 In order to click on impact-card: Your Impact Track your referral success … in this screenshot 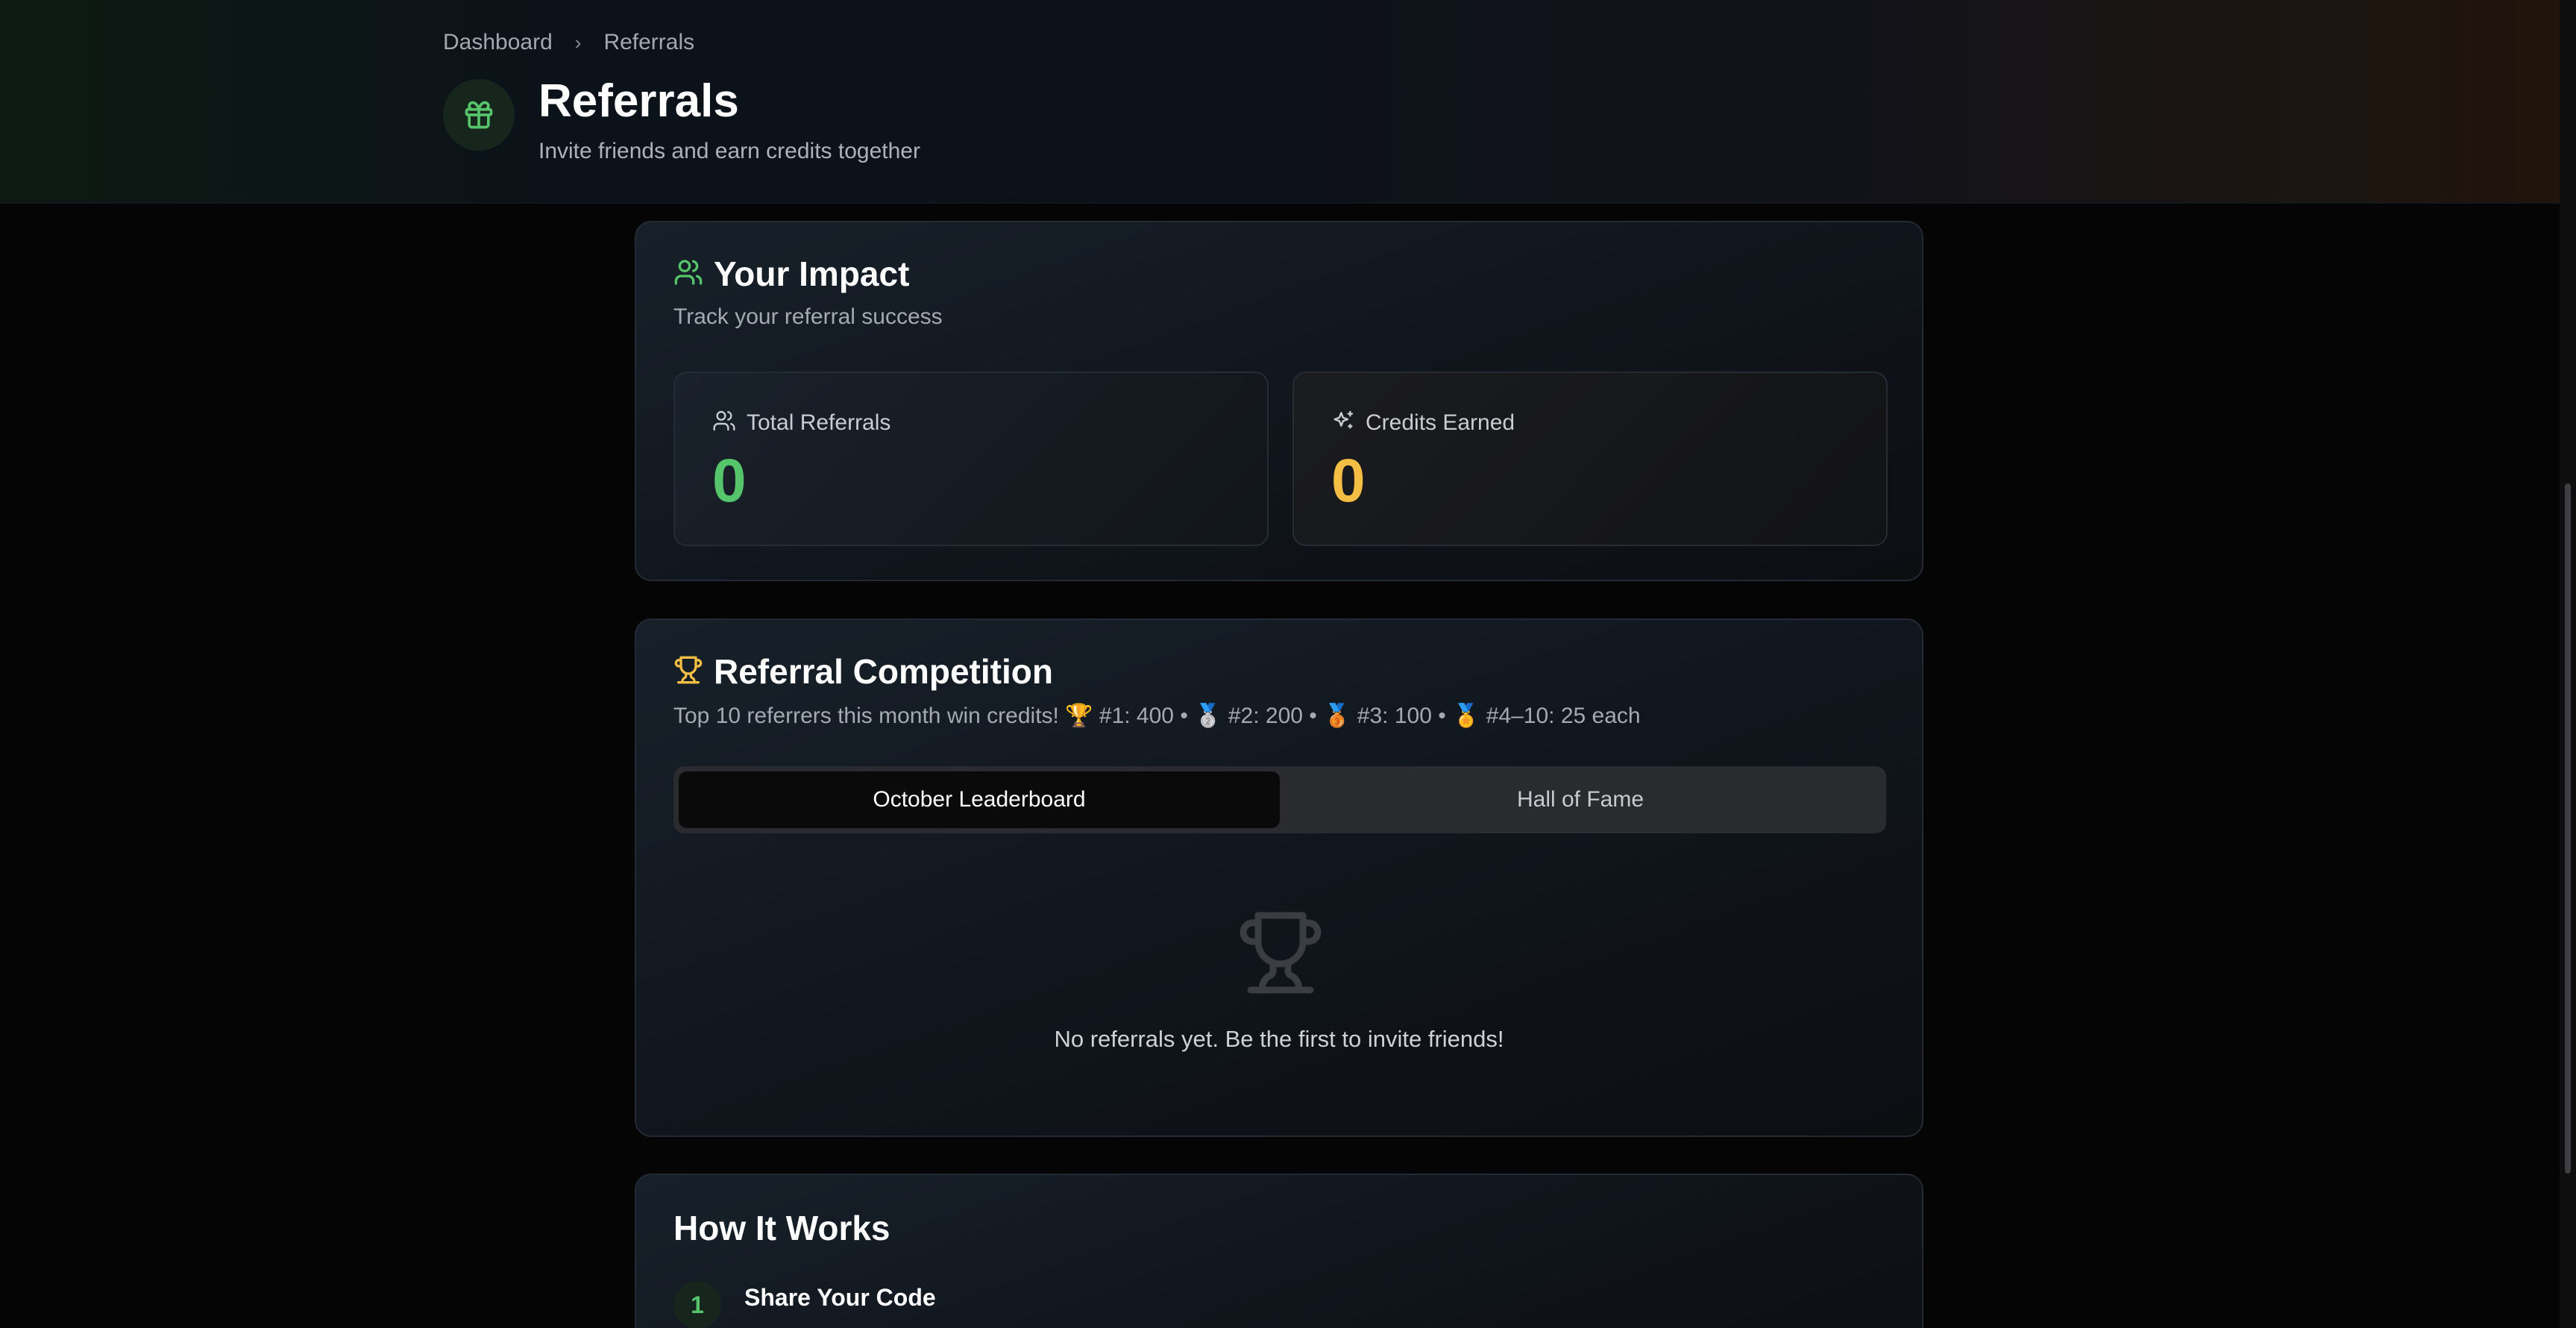, I will do `click(1279, 401)`.